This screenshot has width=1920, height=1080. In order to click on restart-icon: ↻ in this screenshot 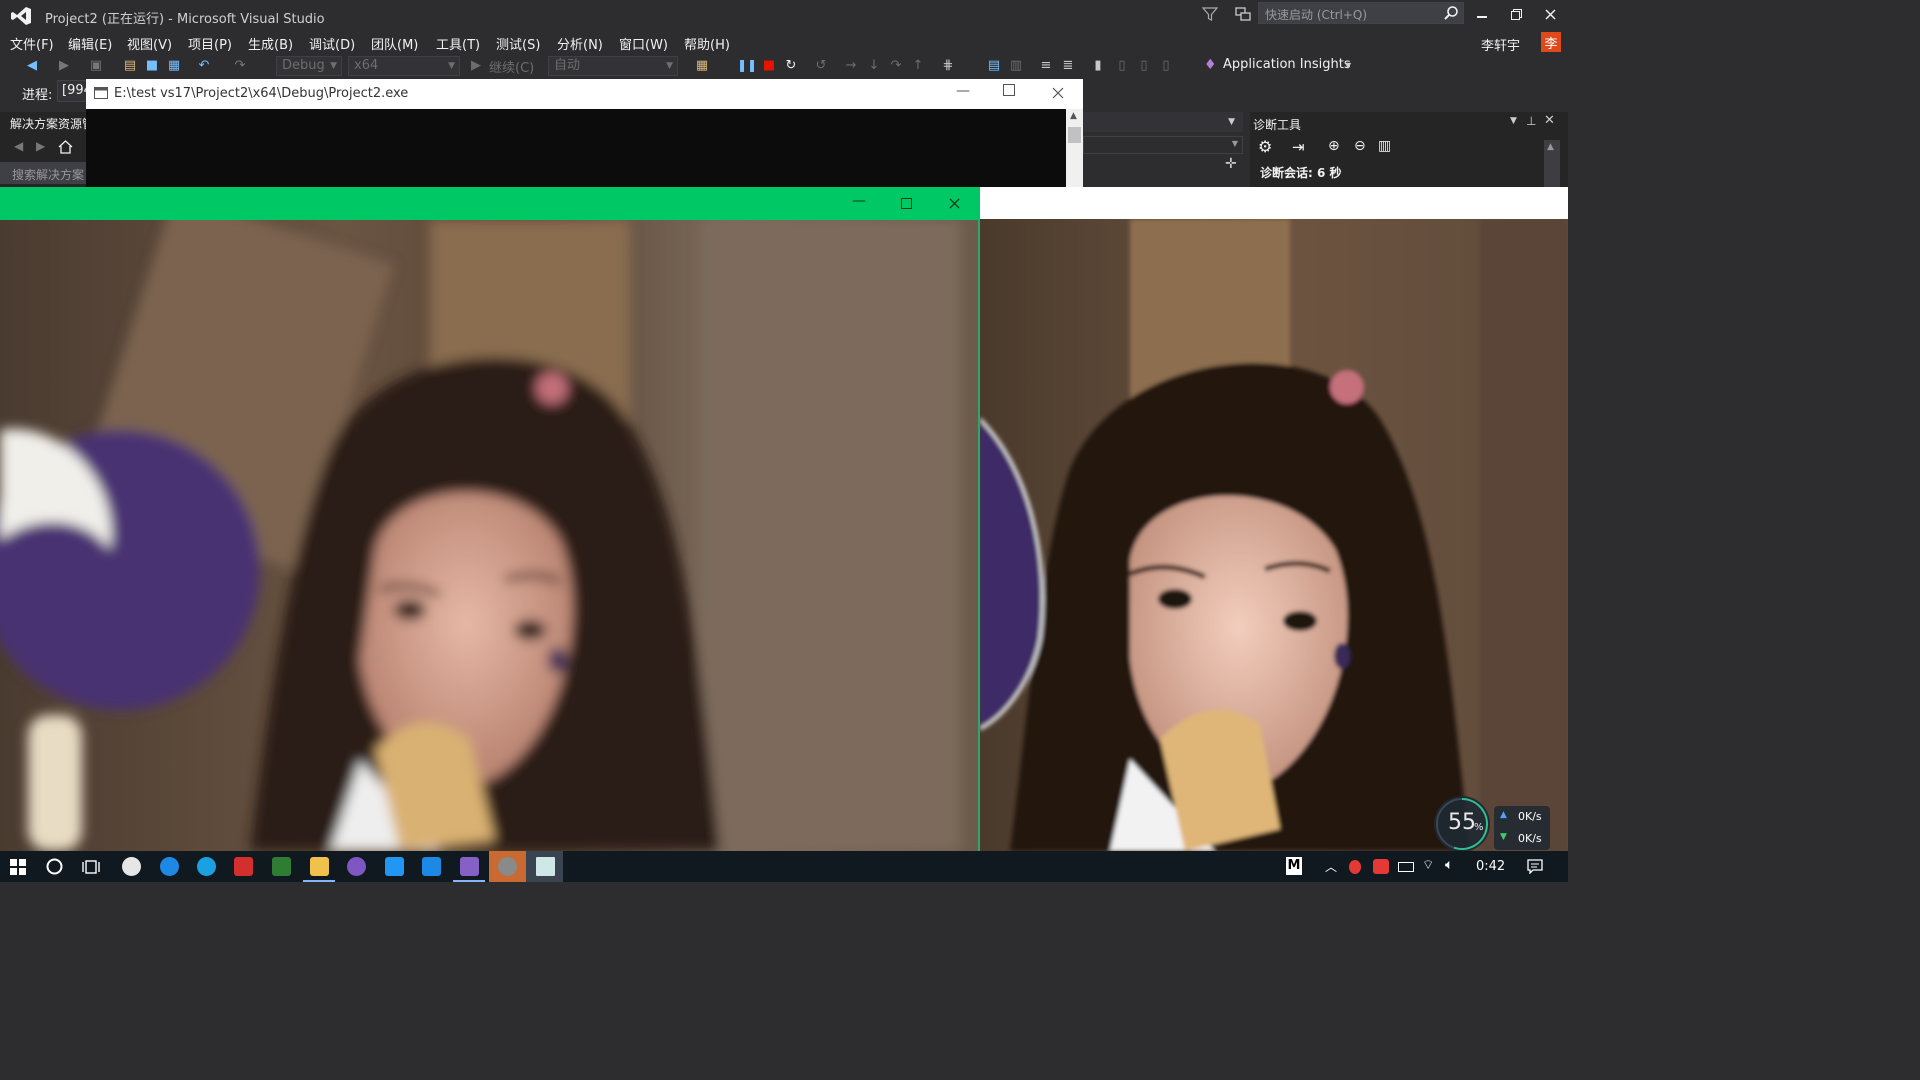, I will do `click(791, 65)`.